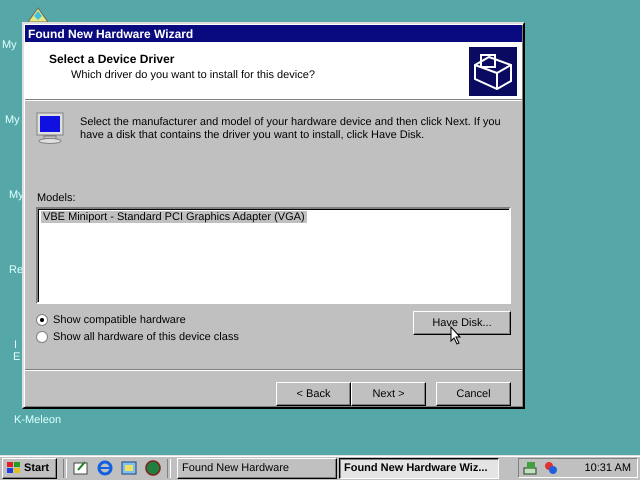 The height and width of the screenshot is (480, 640). What do you see at coordinates (493, 71) in the screenshot?
I see `hardware-icon` at bounding box center [493, 71].